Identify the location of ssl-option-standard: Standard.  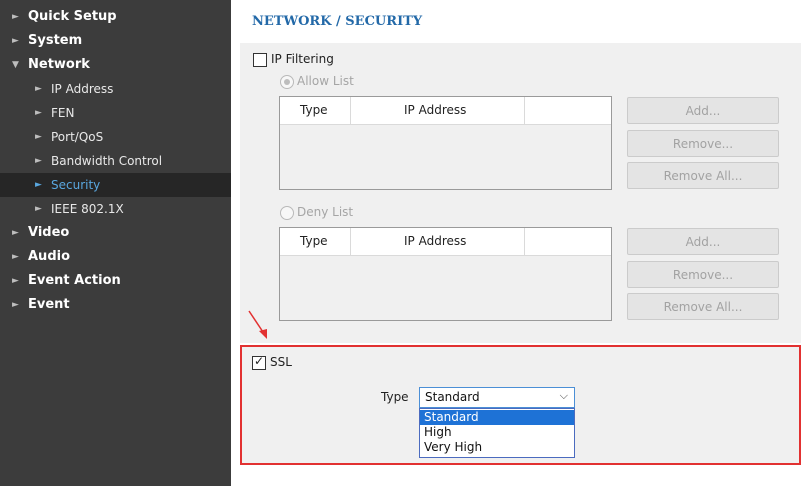
(497, 417).